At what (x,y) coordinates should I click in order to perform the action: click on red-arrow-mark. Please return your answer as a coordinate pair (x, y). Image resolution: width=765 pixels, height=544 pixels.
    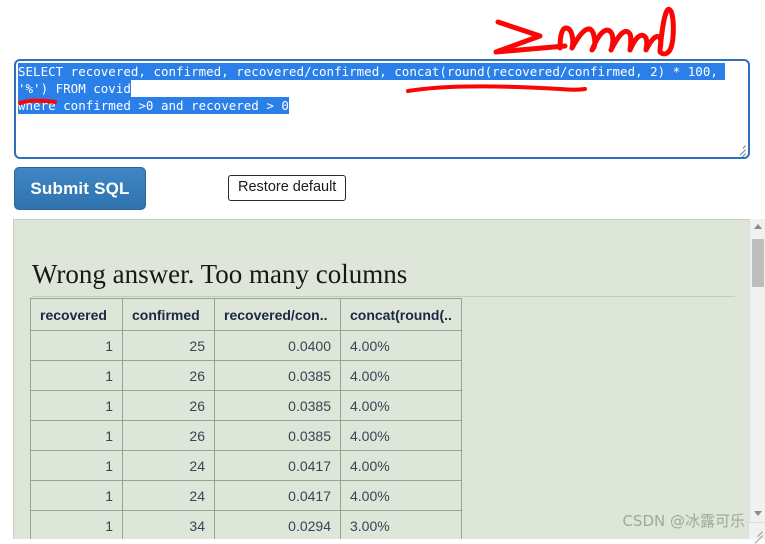
    Looking at the image, I should click on (530, 37).